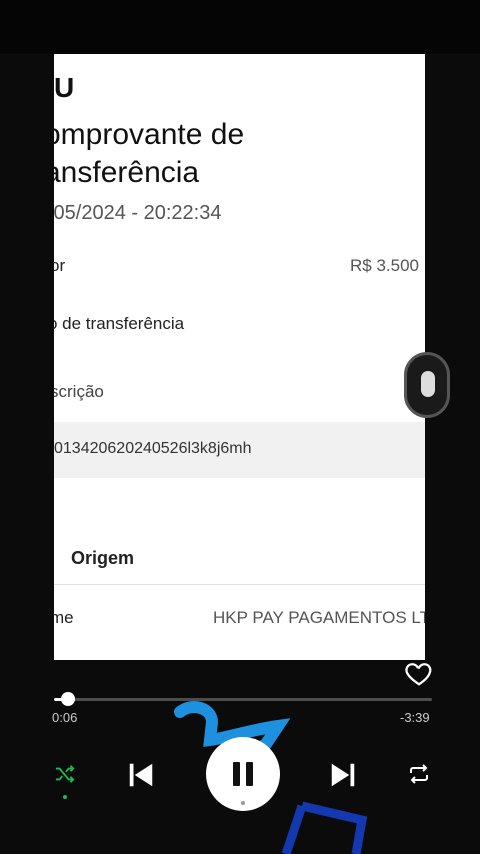  Describe the element at coordinates (79, 391) in the screenshot. I see `description-label: scrição` at that location.